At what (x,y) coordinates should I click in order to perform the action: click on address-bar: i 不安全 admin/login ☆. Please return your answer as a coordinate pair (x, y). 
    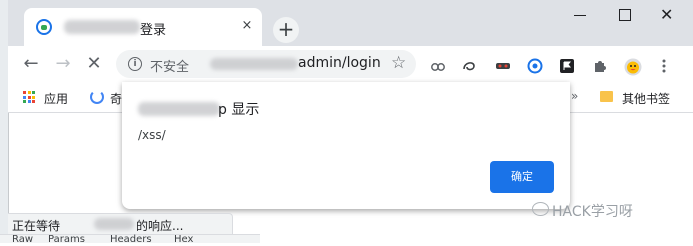
    Looking at the image, I should click on (266, 64).